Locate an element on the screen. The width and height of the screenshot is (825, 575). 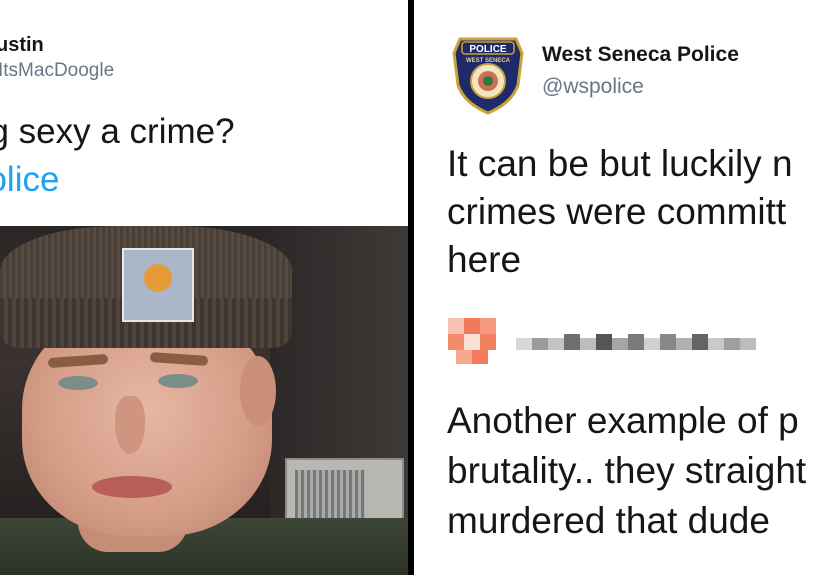
right-user-display-name: West Seneca Police is located at coordinates (640, 55).